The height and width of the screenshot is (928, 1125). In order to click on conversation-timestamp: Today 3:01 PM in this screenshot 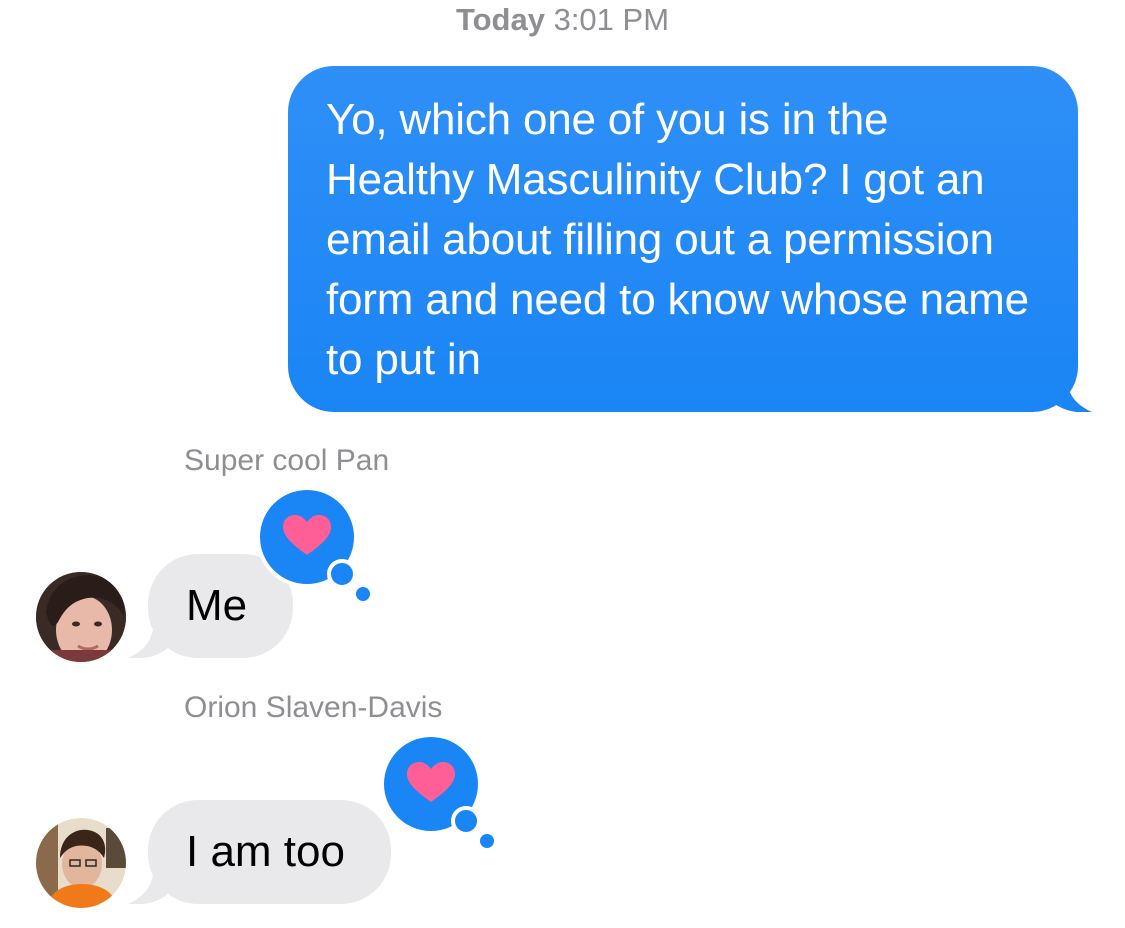, I will do `click(562, 20)`.